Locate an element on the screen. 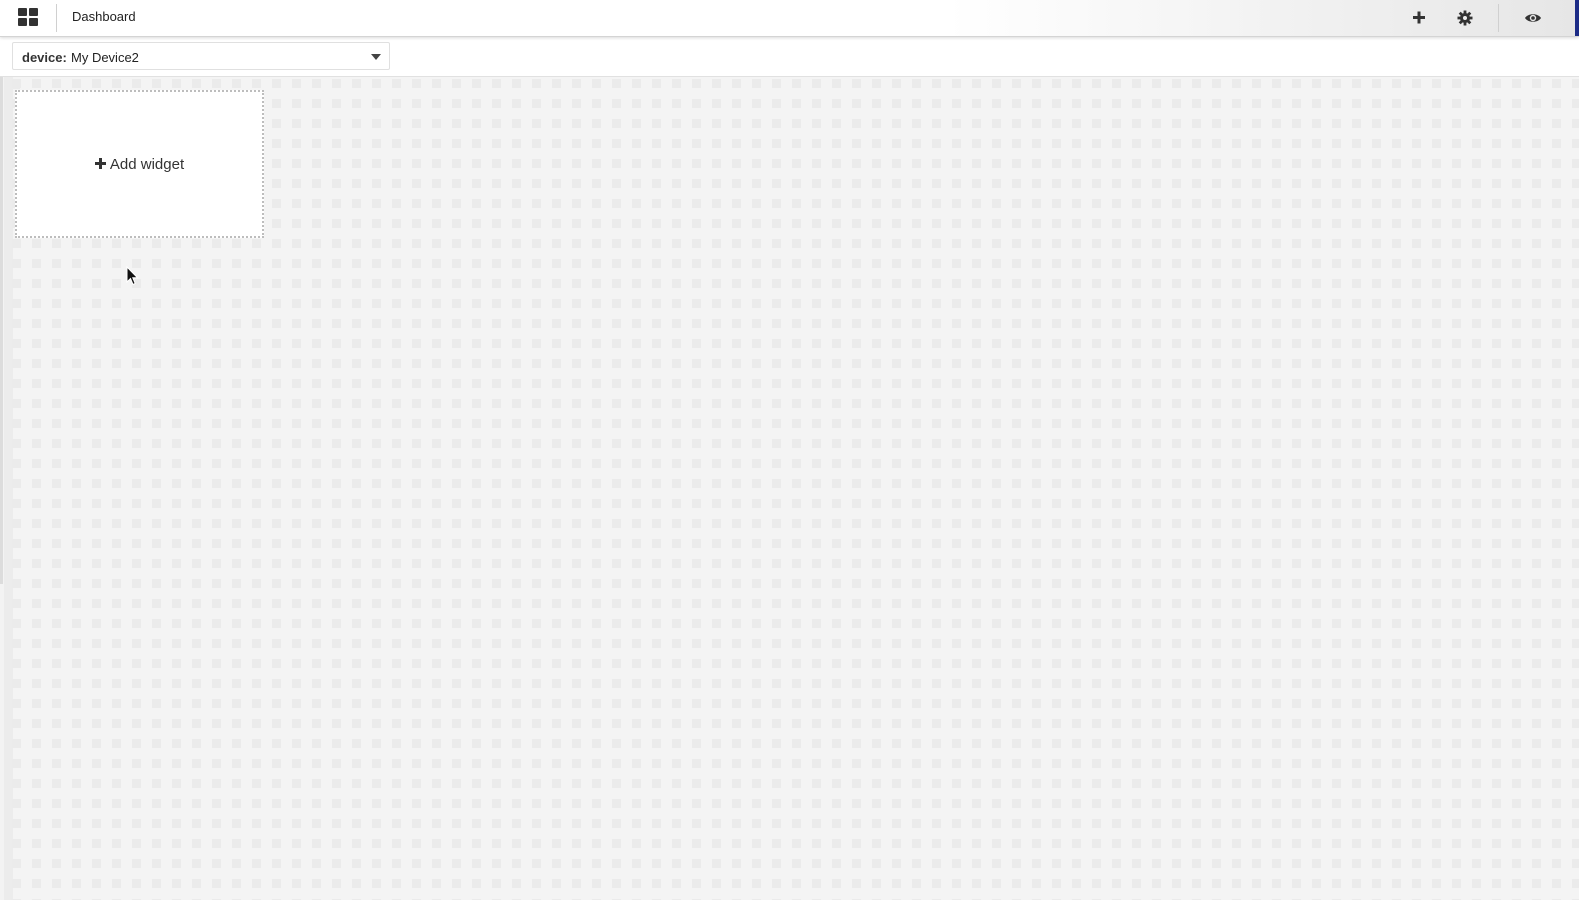 The image size is (1579, 900). dashboard-grid-icon is located at coordinates (28, 17).